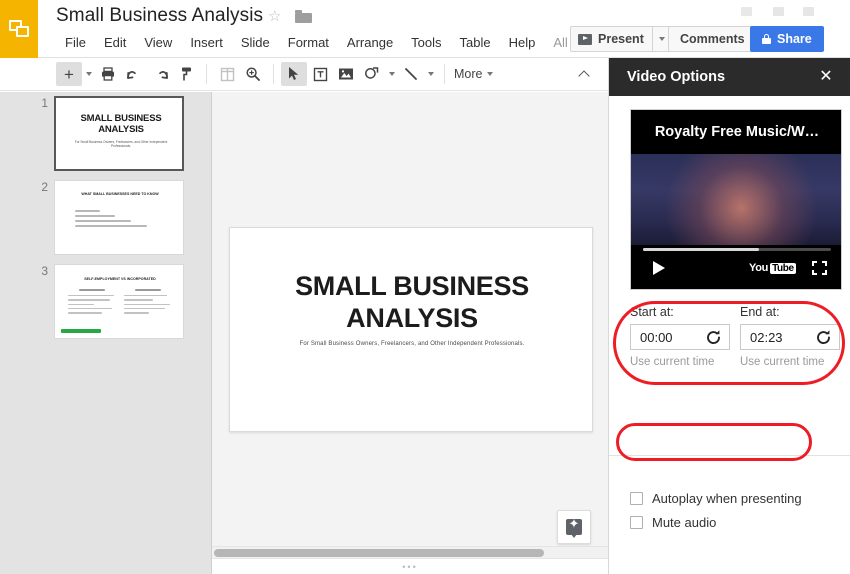  Describe the element at coordinates (659, 268) in the screenshot. I see `play-icon` at that location.